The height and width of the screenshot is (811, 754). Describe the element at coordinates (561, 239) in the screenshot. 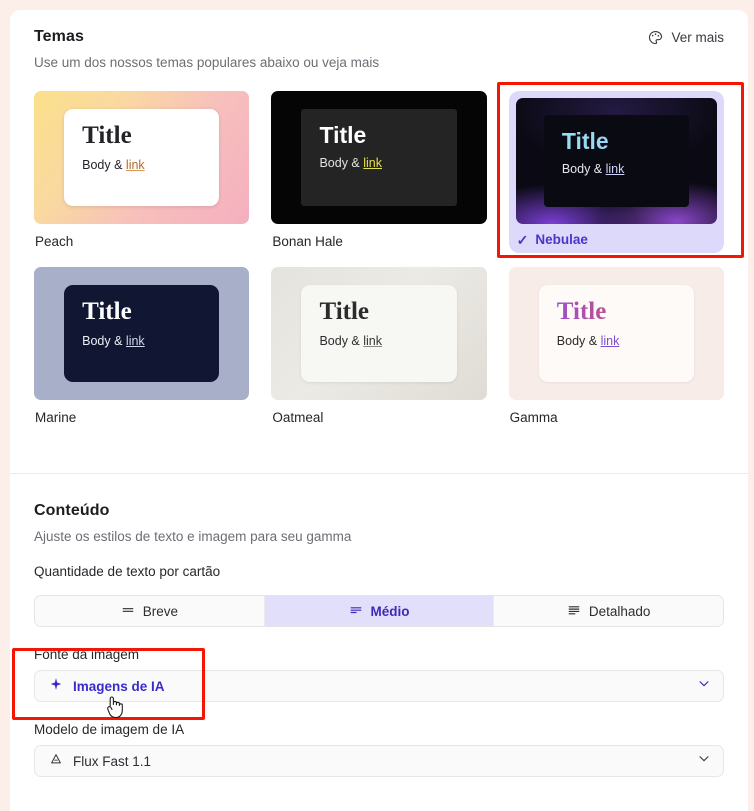

I see `theme-name: Nebulae` at that location.